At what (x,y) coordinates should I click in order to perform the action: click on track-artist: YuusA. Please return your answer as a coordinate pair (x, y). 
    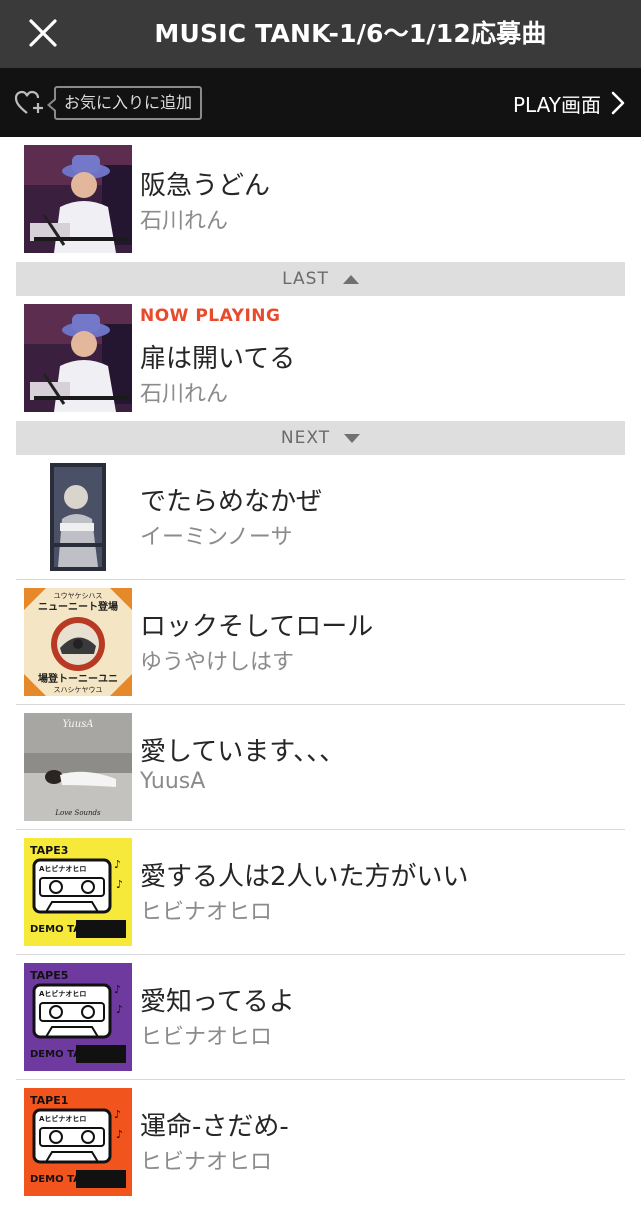
    Looking at the image, I should click on (173, 781).